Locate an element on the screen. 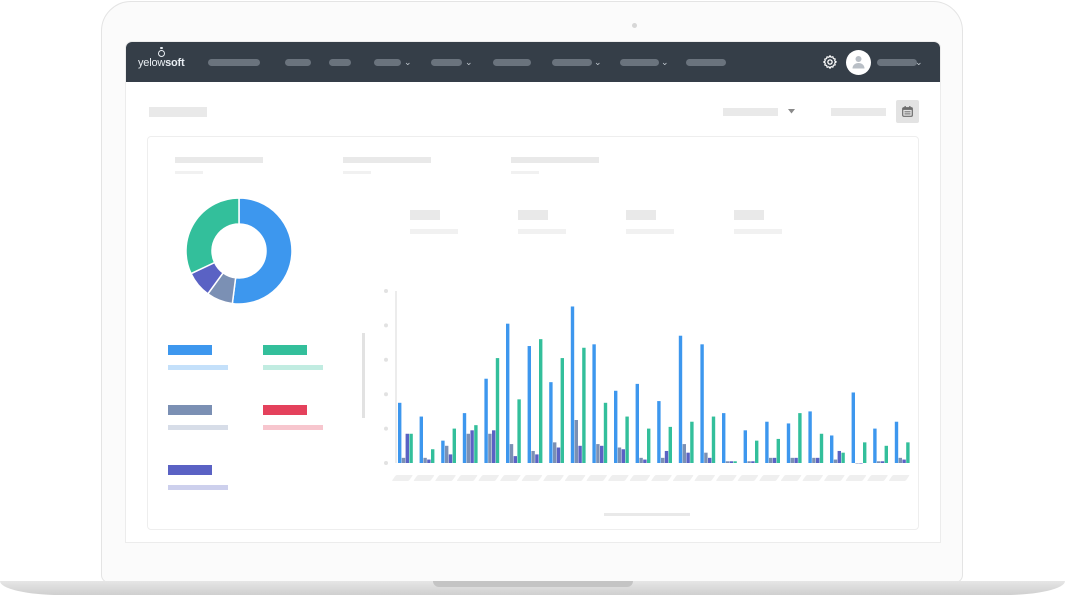 The image size is (1065, 597). bar-s2-c24 is located at coordinates (900, 460).